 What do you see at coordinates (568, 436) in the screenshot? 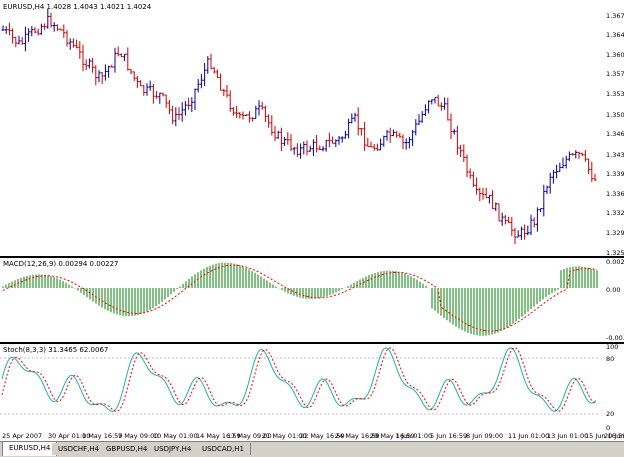
I see `time-axis-label: 13 Jun 01:00` at bounding box center [568, 436].